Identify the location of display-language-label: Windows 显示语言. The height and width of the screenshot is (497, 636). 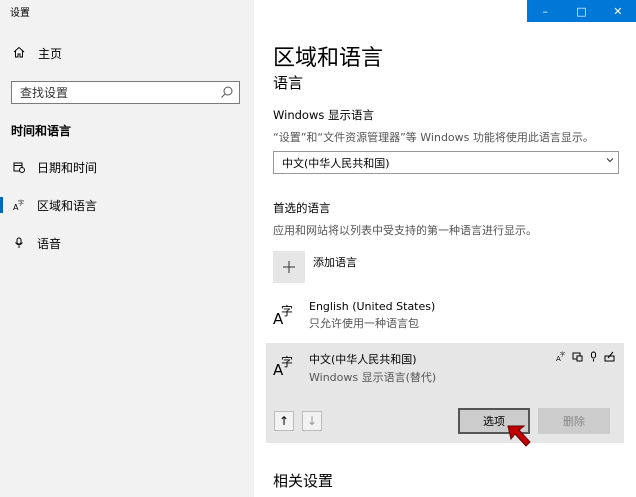
(323, 115).